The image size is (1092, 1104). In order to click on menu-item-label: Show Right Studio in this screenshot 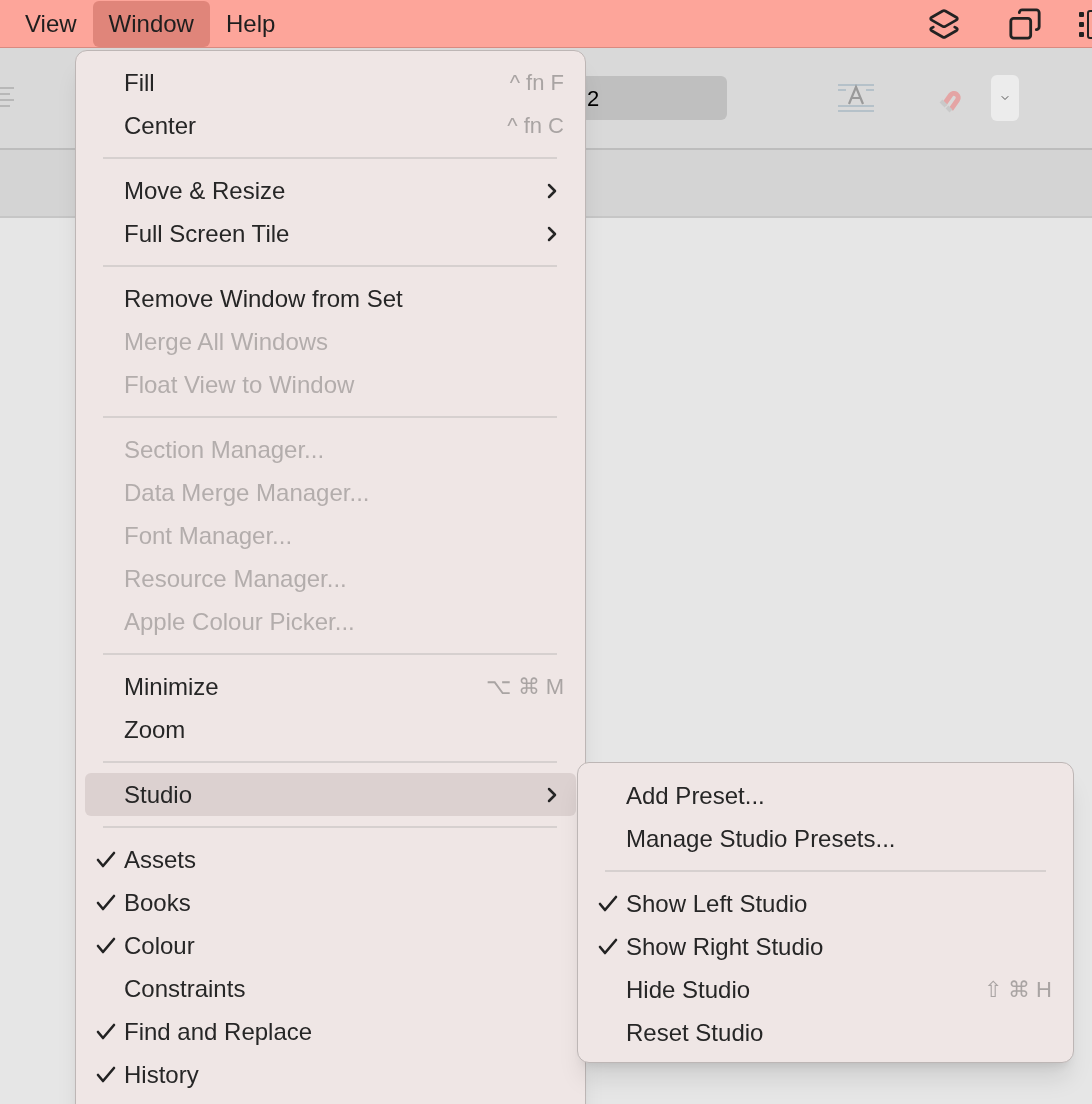, I will do `click(725, 946)`.